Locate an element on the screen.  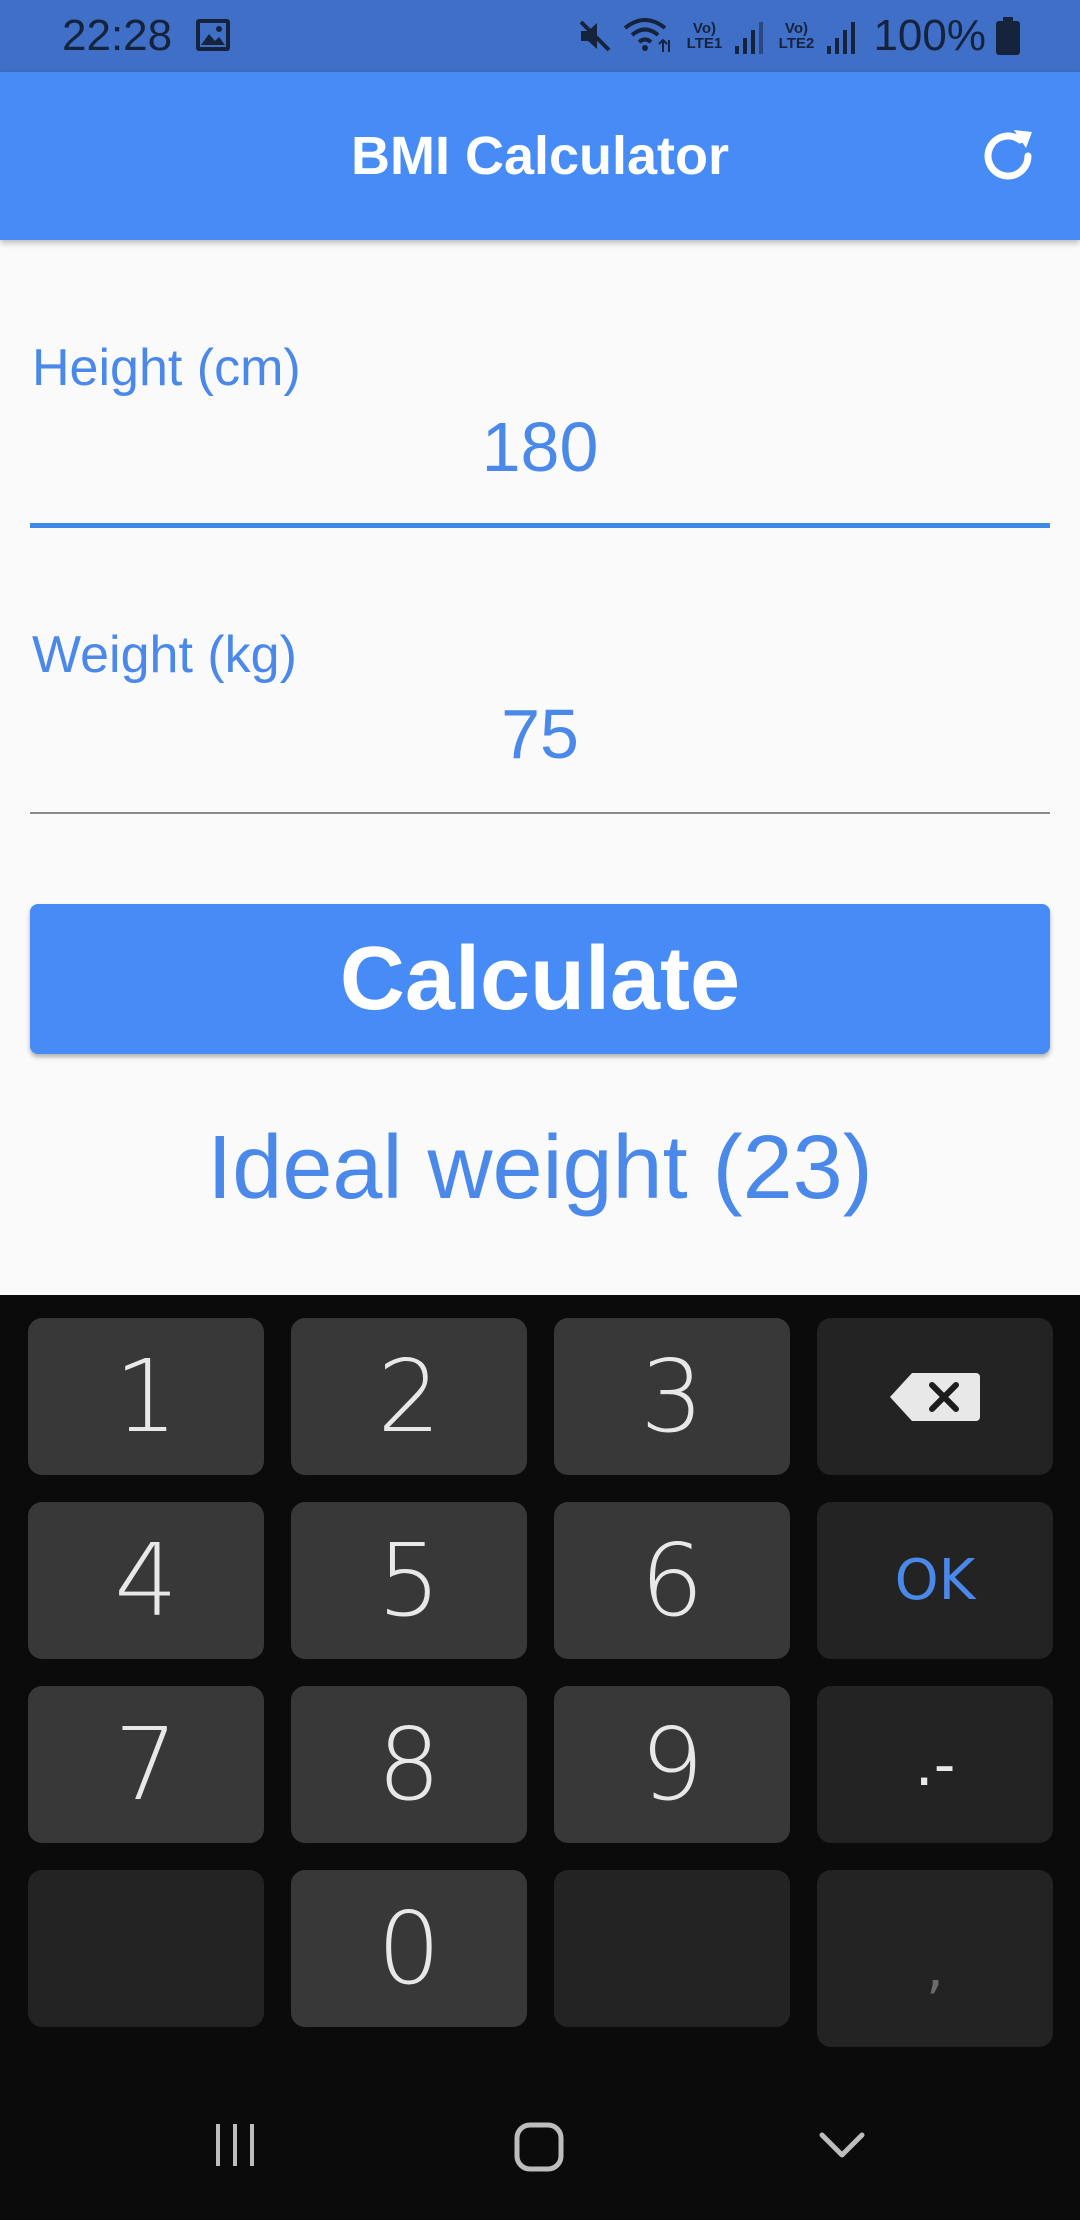
battery-icon is located at coordinates (1008, 36).